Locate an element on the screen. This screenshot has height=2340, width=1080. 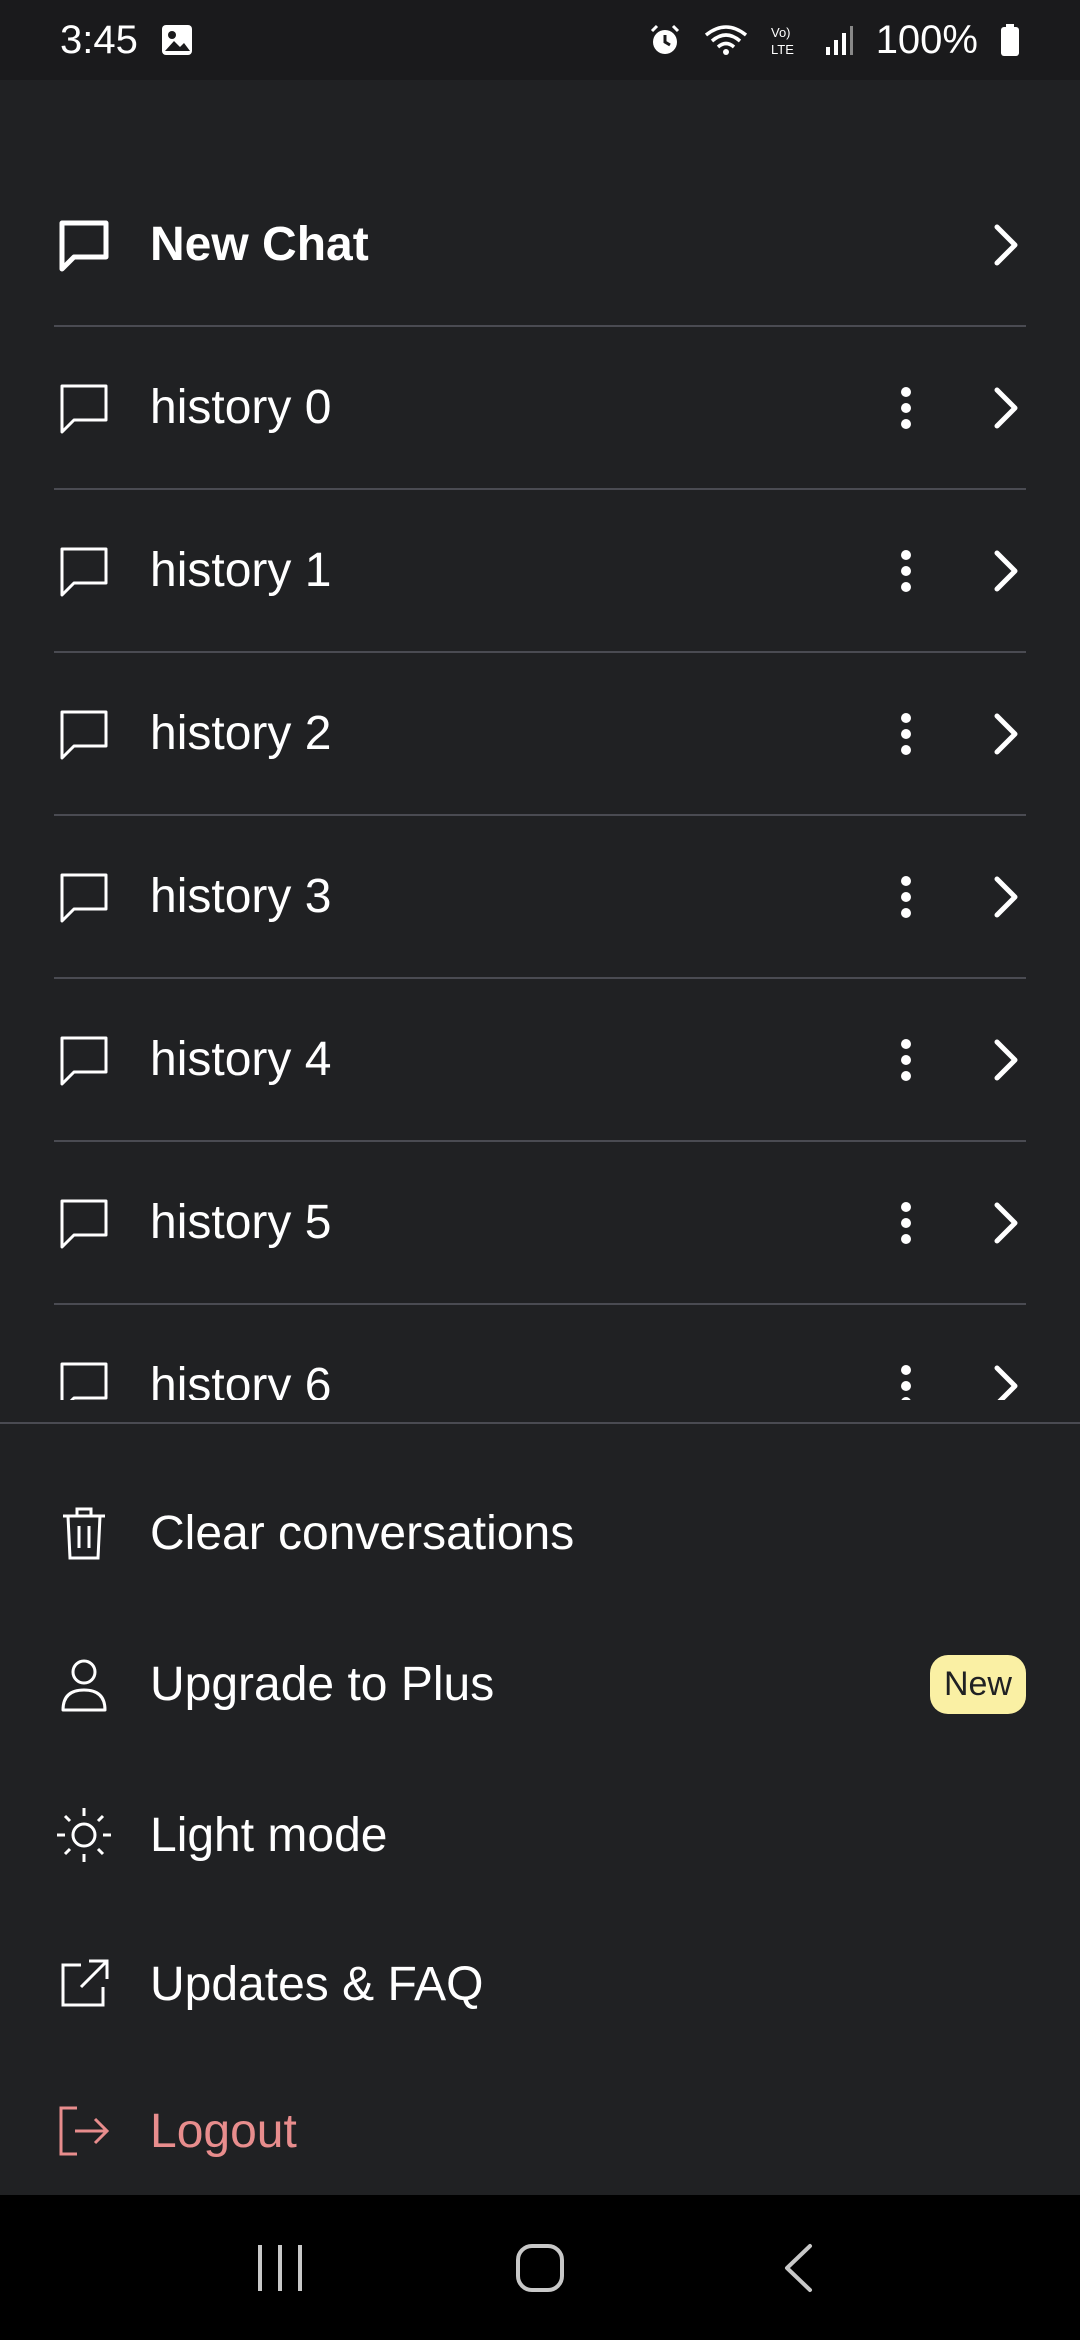
recent-apps-icon is located at coordinates (280, 2267).